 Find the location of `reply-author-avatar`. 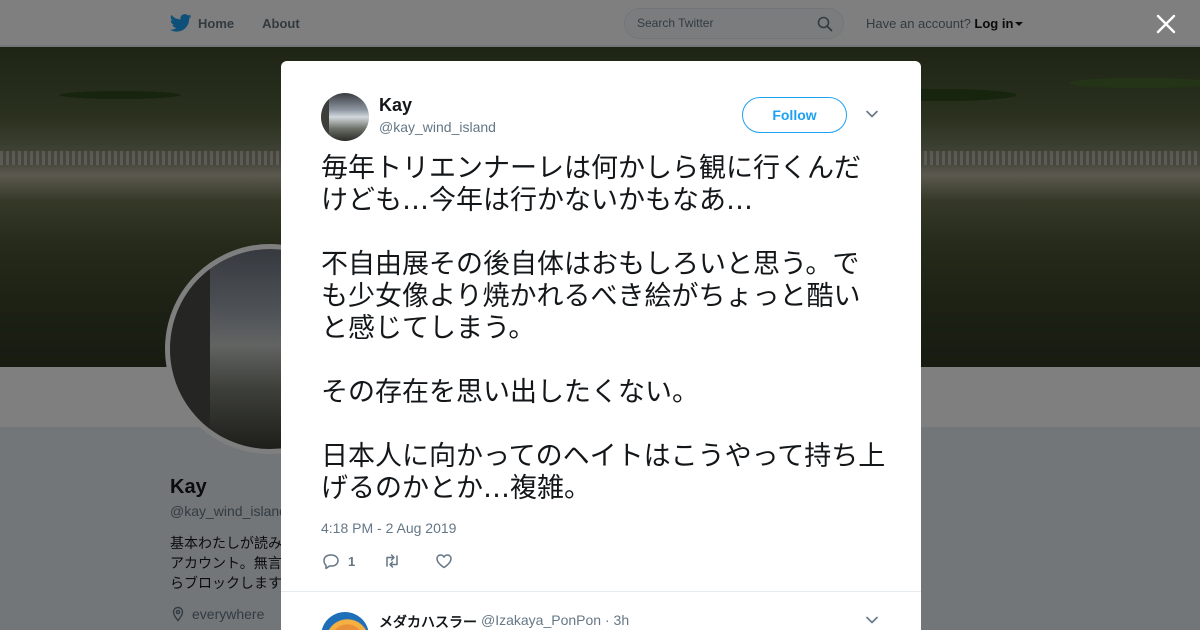

reply-author-avatar is located at coordinates (345, 621).